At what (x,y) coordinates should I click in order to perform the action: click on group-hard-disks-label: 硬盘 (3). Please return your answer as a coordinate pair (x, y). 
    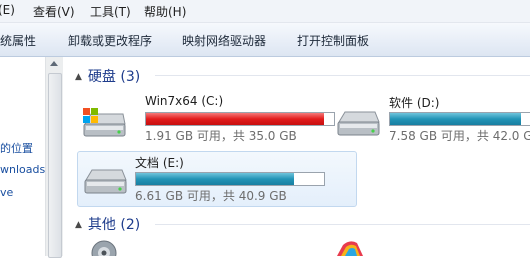
    Looking at the image, I should click on (114, 77).